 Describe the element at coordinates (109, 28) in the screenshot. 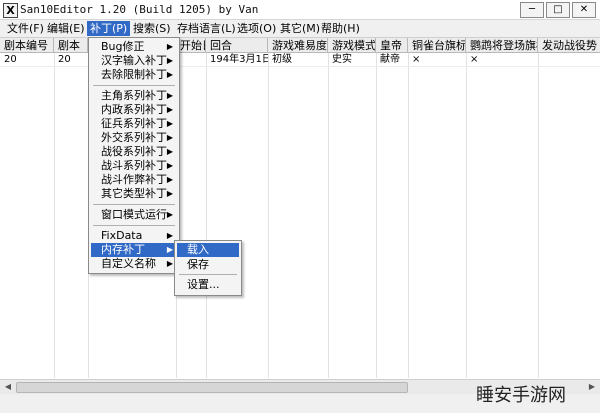

I see `menu-patch: 补丁(P)` at that location.